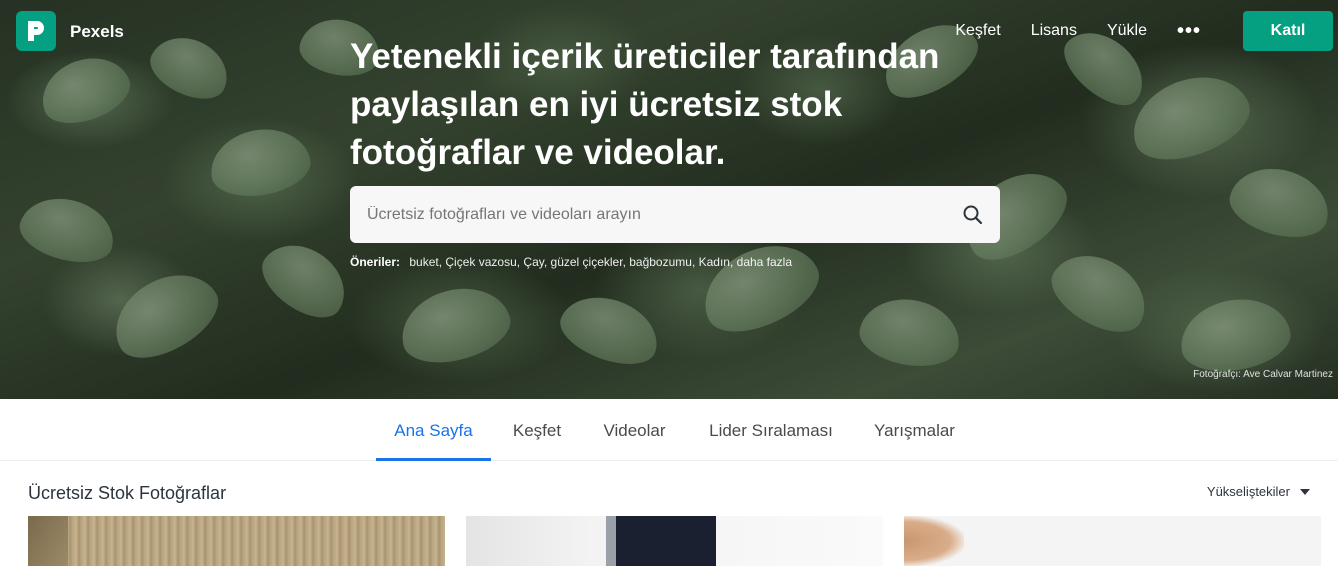 Image resolution: width=1338 pixels, height=566 pixels. What do you see at coordinates (537, 430) in the screenshot?
I see `tab-explore: Keşfet` at bounding box center [537, 430].